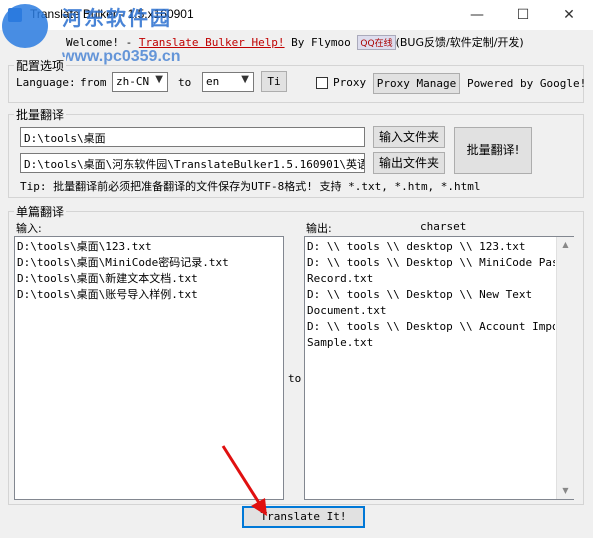  Describe the element at coordinates (565, 491) in the screenshot. I see `scroll-down-icon: ▼` at that location.